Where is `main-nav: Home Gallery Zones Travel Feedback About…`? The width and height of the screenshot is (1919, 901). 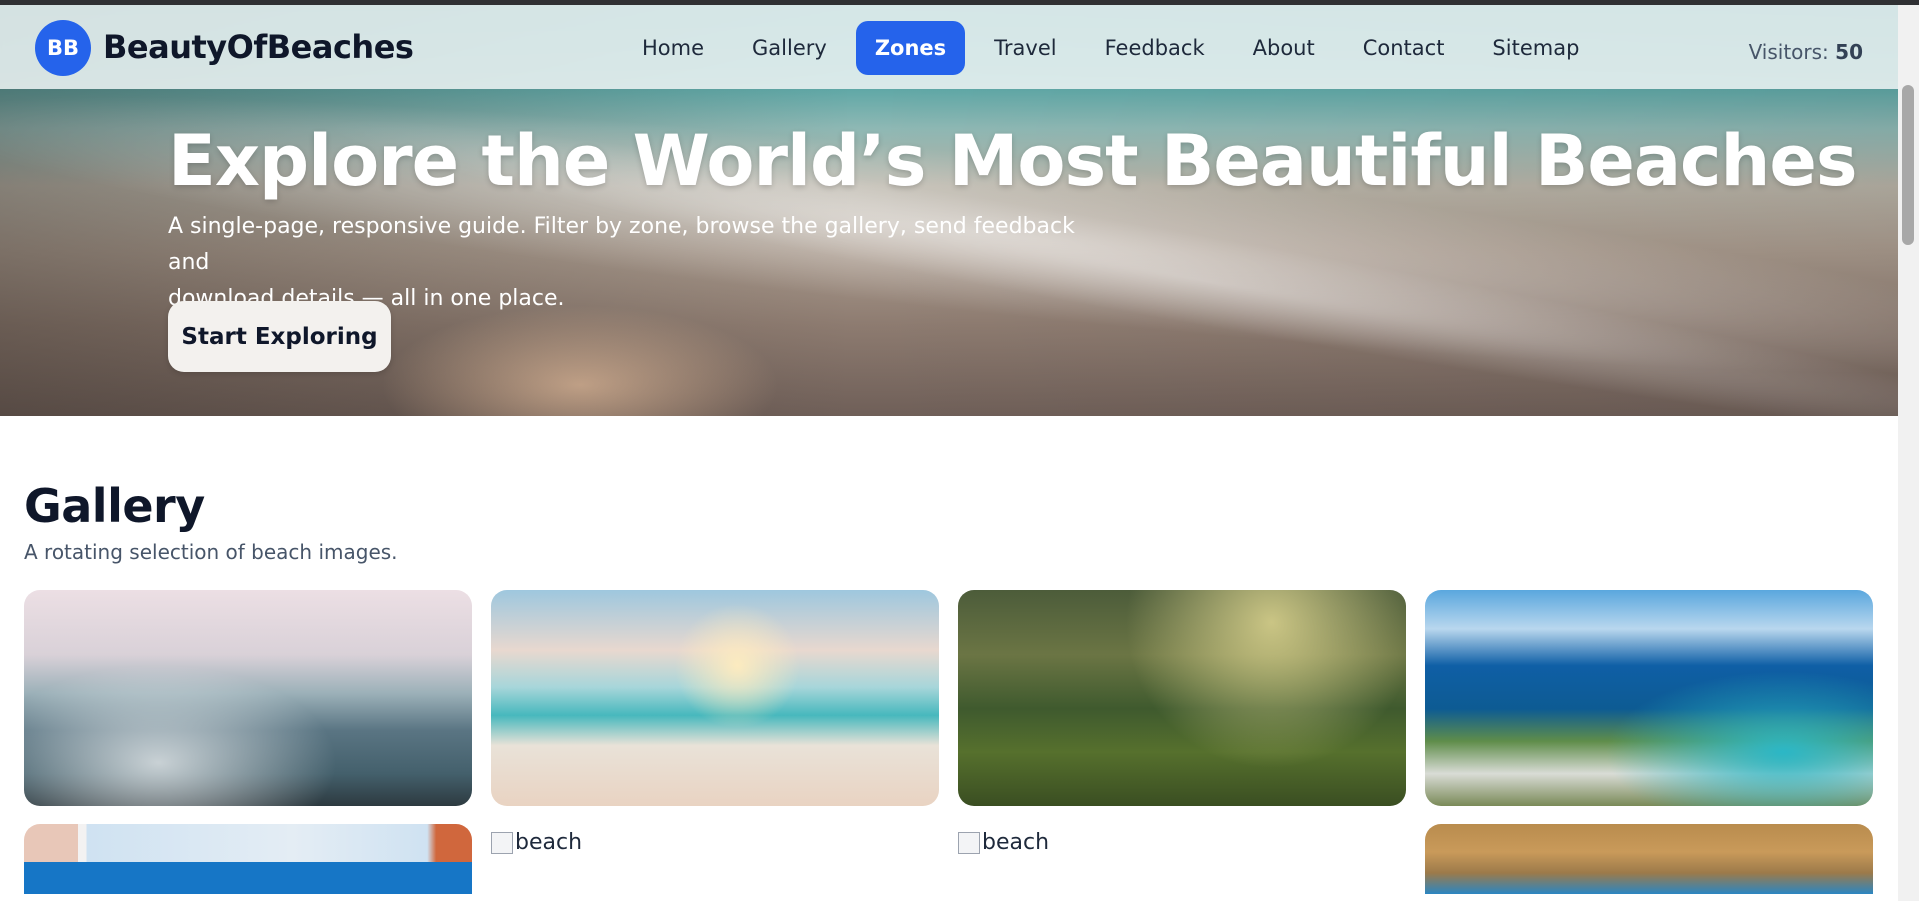
main-nav: Home Gallery Zones Travel Feedback About… is located at coordinates (1115, 48).